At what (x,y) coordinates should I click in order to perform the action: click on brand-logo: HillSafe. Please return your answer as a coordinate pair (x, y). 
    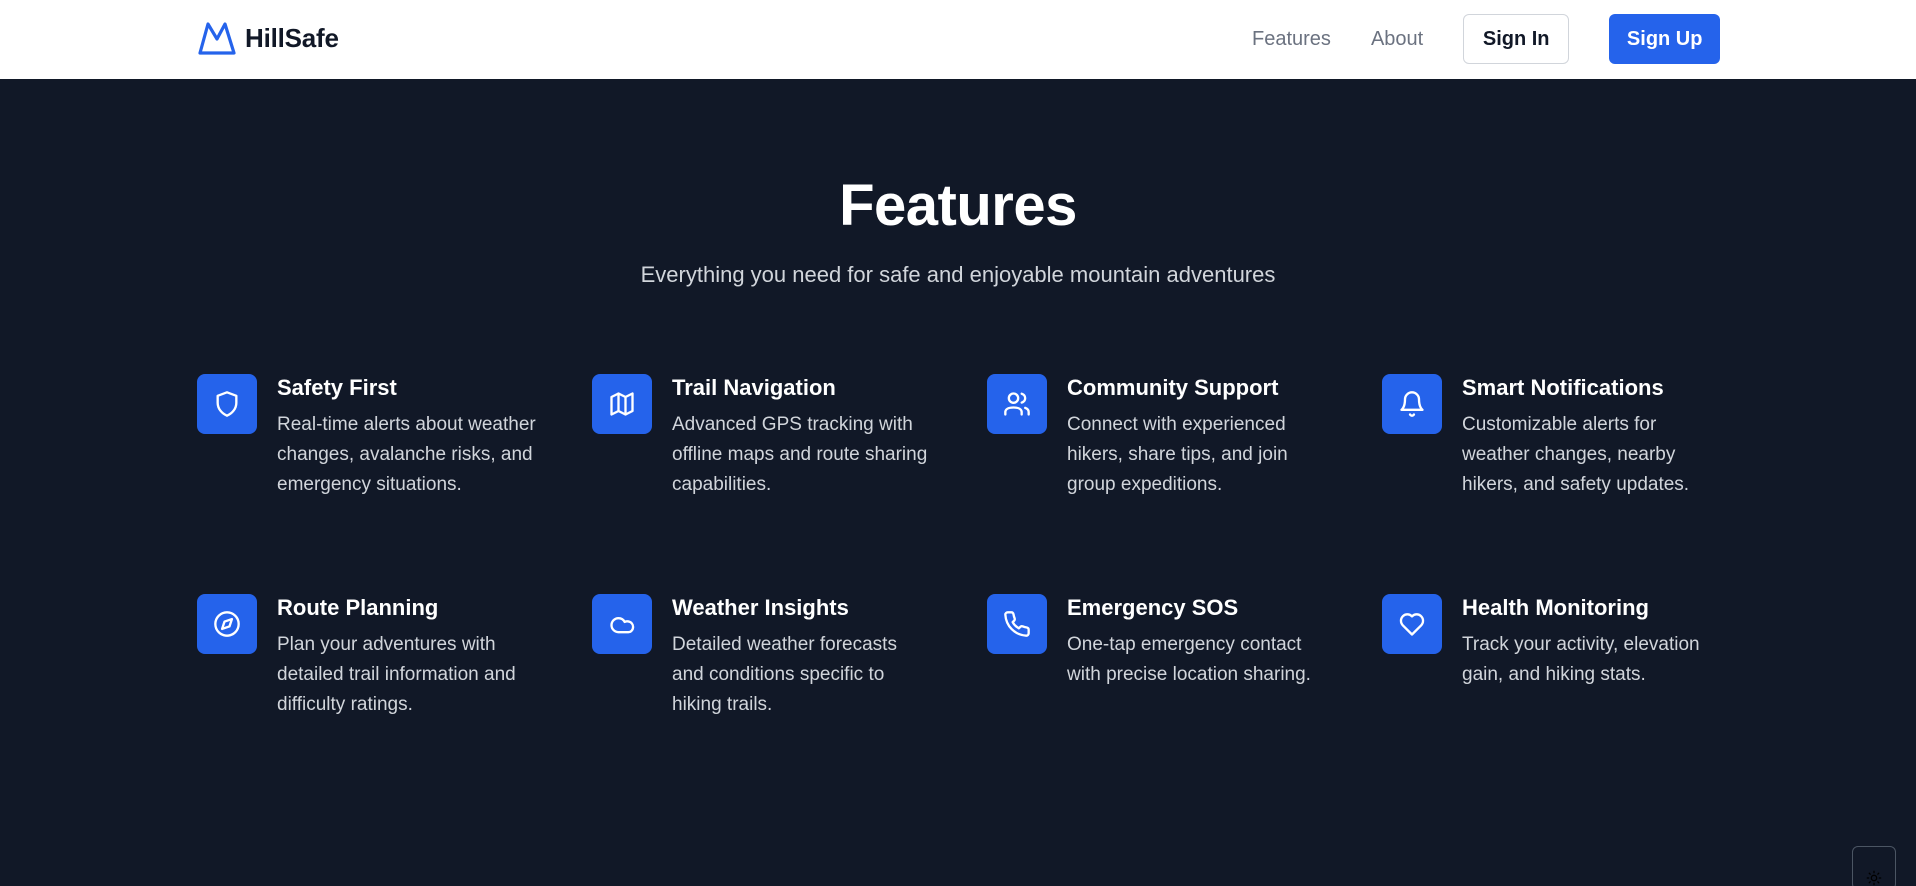
    Looking at the image, I should click on (268, 38).